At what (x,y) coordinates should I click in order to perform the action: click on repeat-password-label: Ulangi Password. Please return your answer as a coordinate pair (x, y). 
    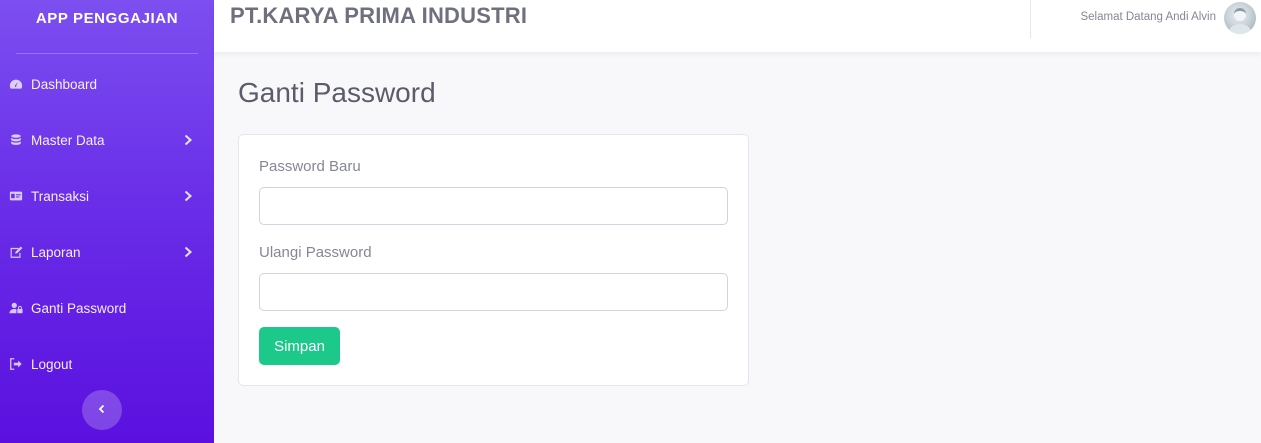
    Looking at the image, I should click on (315, 252).